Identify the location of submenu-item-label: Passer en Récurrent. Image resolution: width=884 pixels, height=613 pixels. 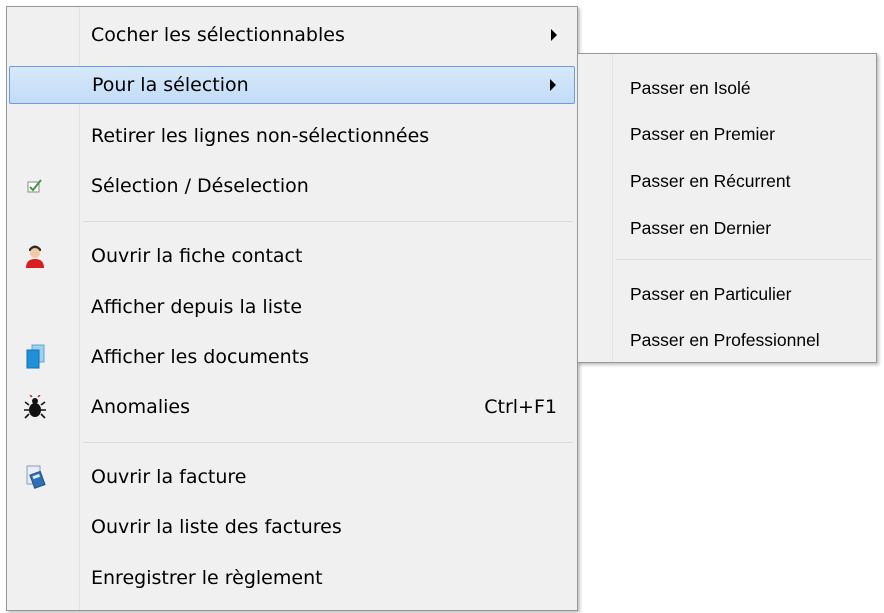
(710, 180).